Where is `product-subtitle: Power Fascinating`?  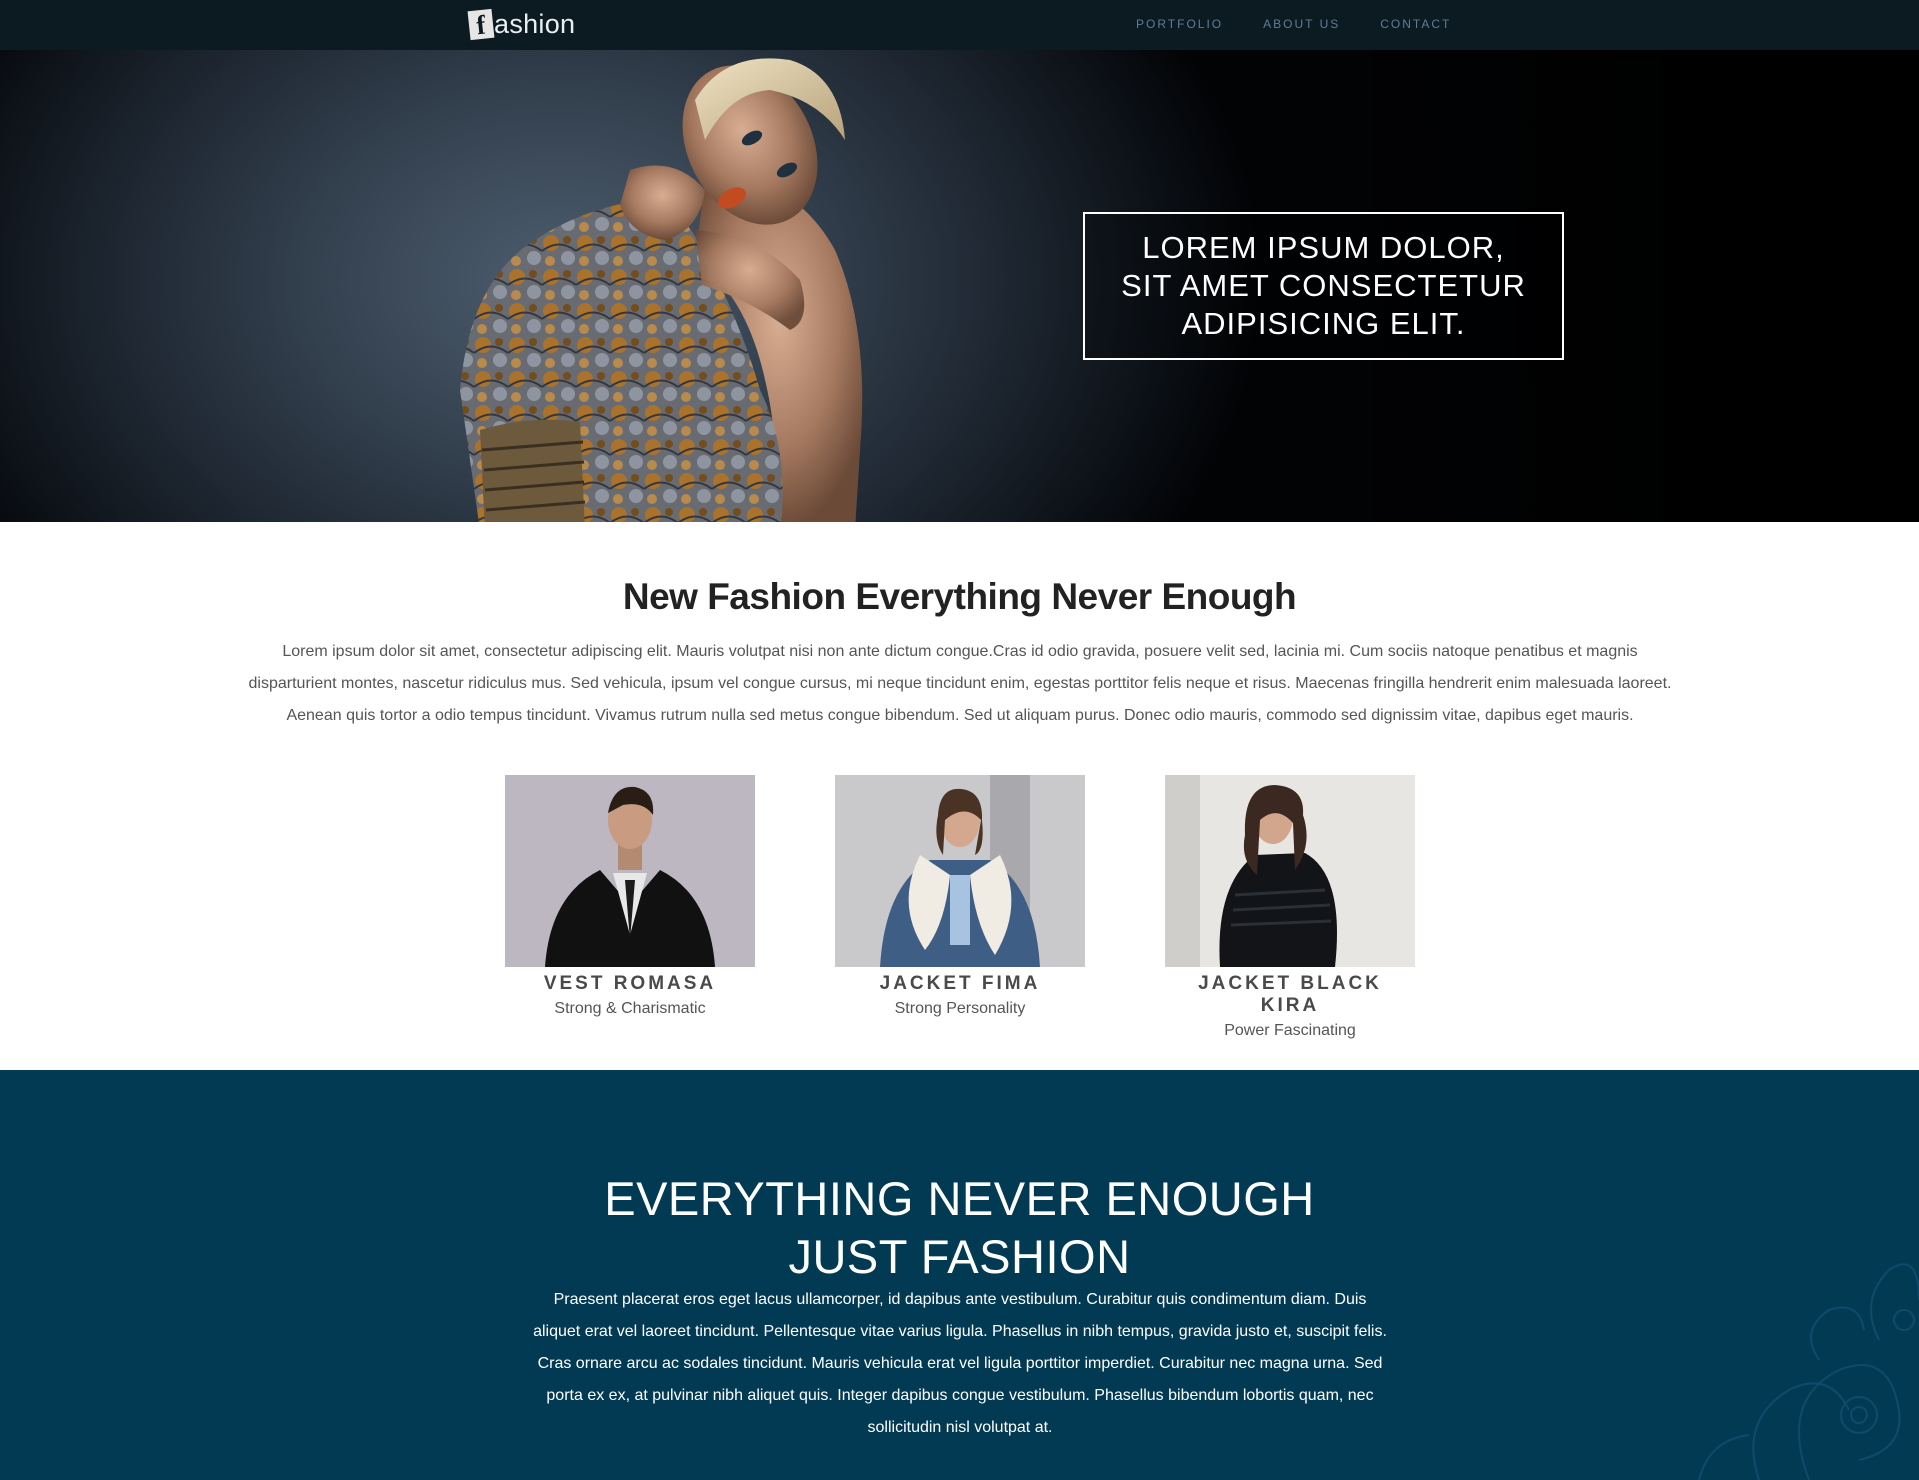
product-subtitle: Power Fascinating is located at coordinates (1290, 1030).